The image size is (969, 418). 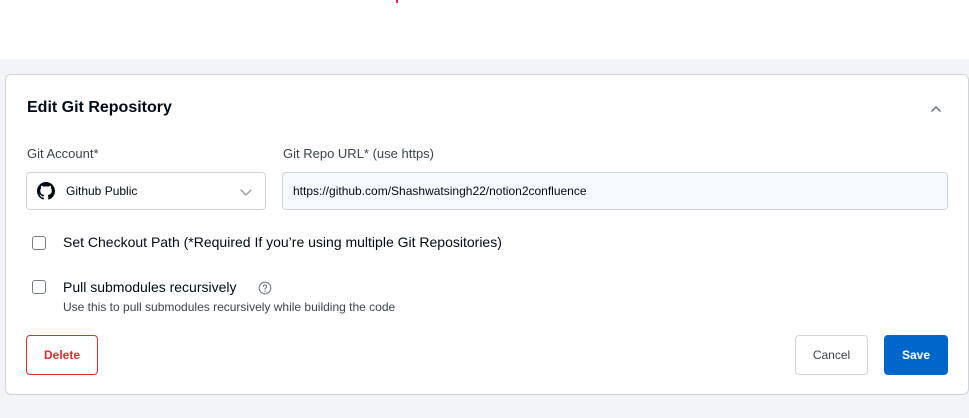 I want to click on github-icon, so click(x=46, y=191).